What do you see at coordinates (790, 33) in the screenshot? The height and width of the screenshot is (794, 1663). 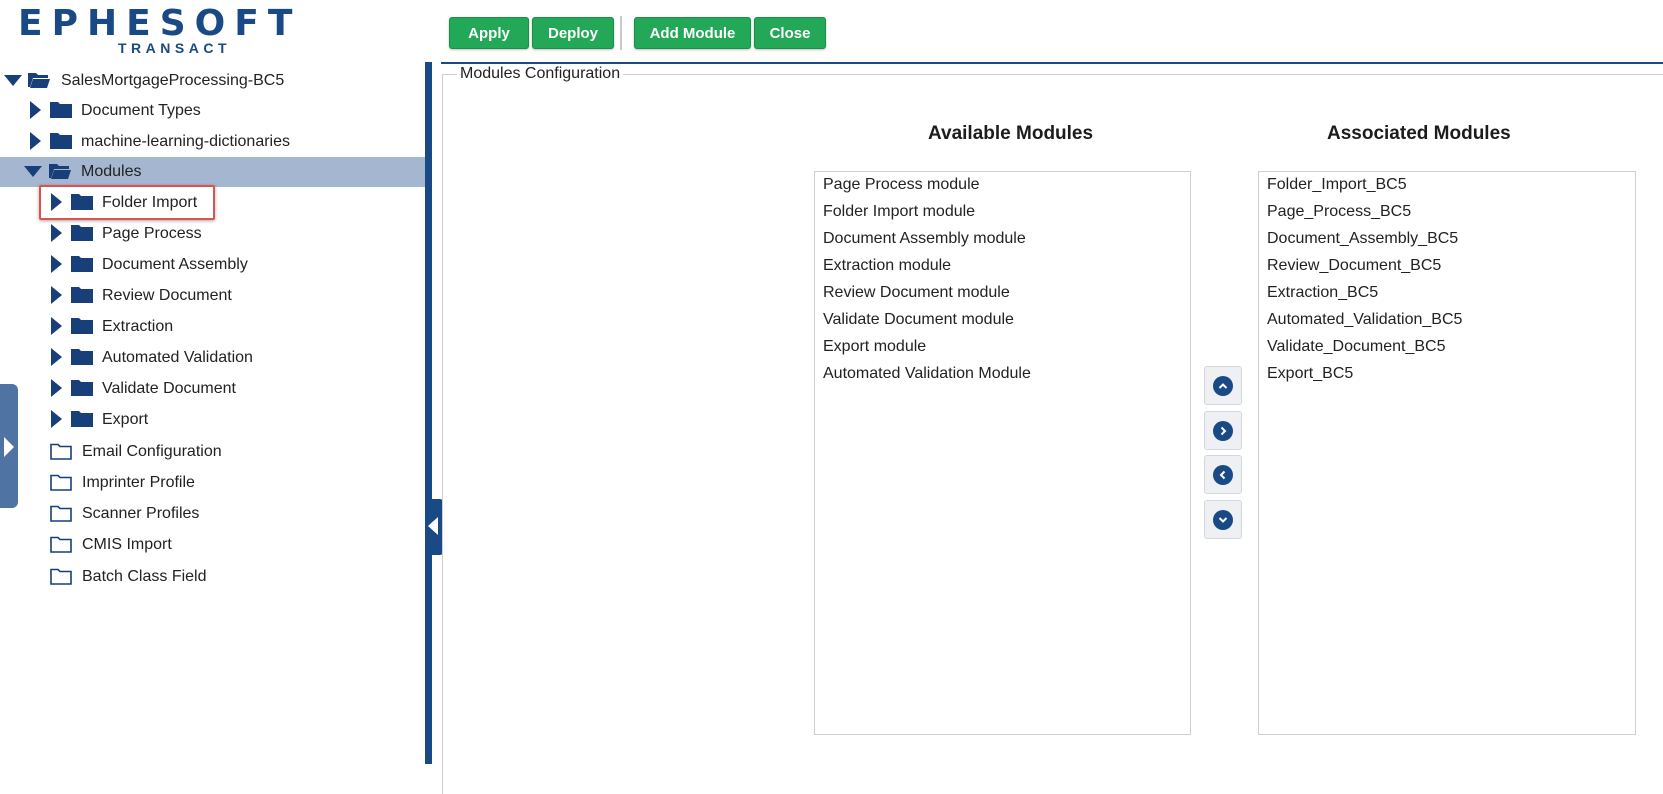 I see `close-button: Close` at bounding box center [790, 33].